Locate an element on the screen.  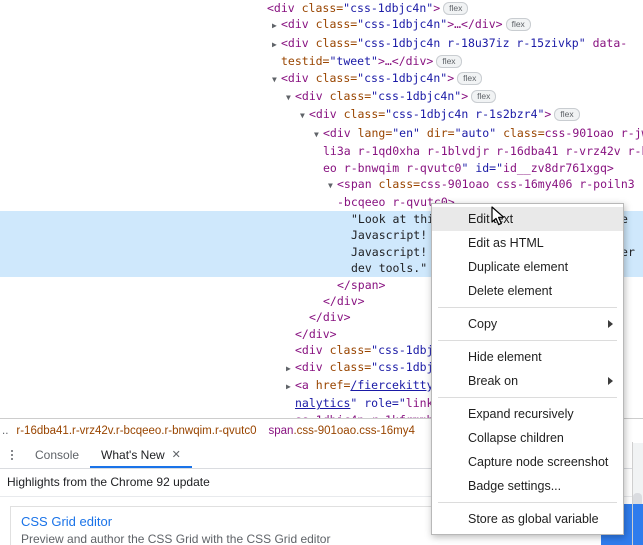
submenu-arrow-icon is located at coordinates (610, 324).